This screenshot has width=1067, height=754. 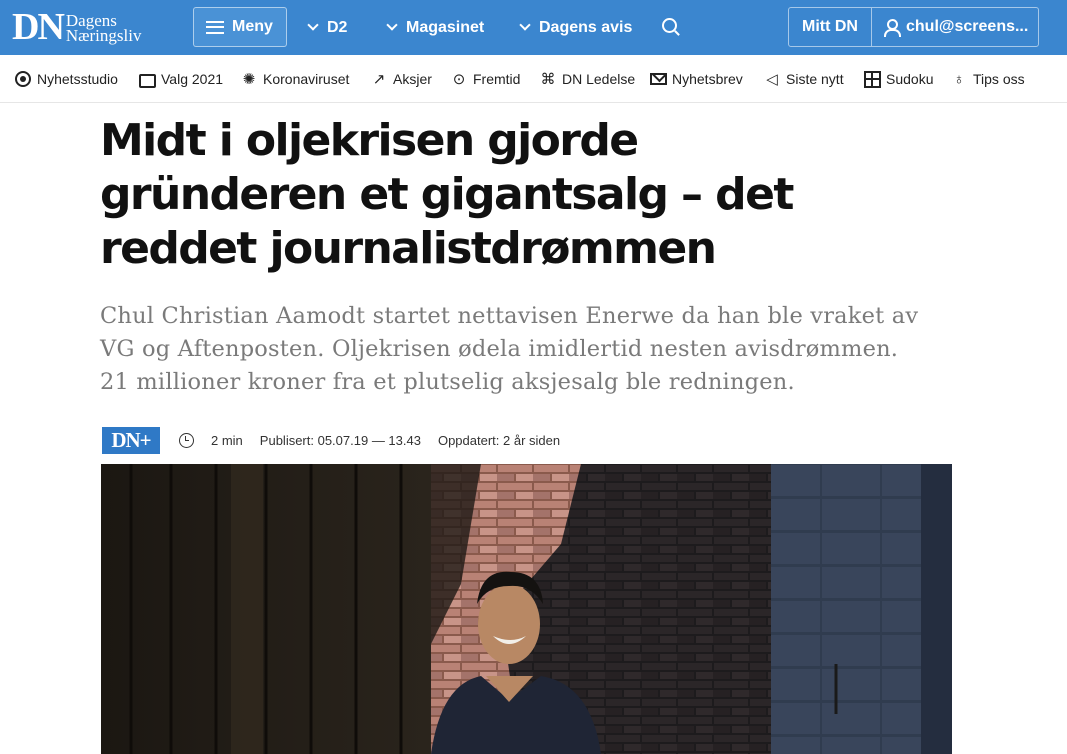 I want to click on subnav-item-fremtid: ⊙ Fremtid, so click(x=485, y=79).